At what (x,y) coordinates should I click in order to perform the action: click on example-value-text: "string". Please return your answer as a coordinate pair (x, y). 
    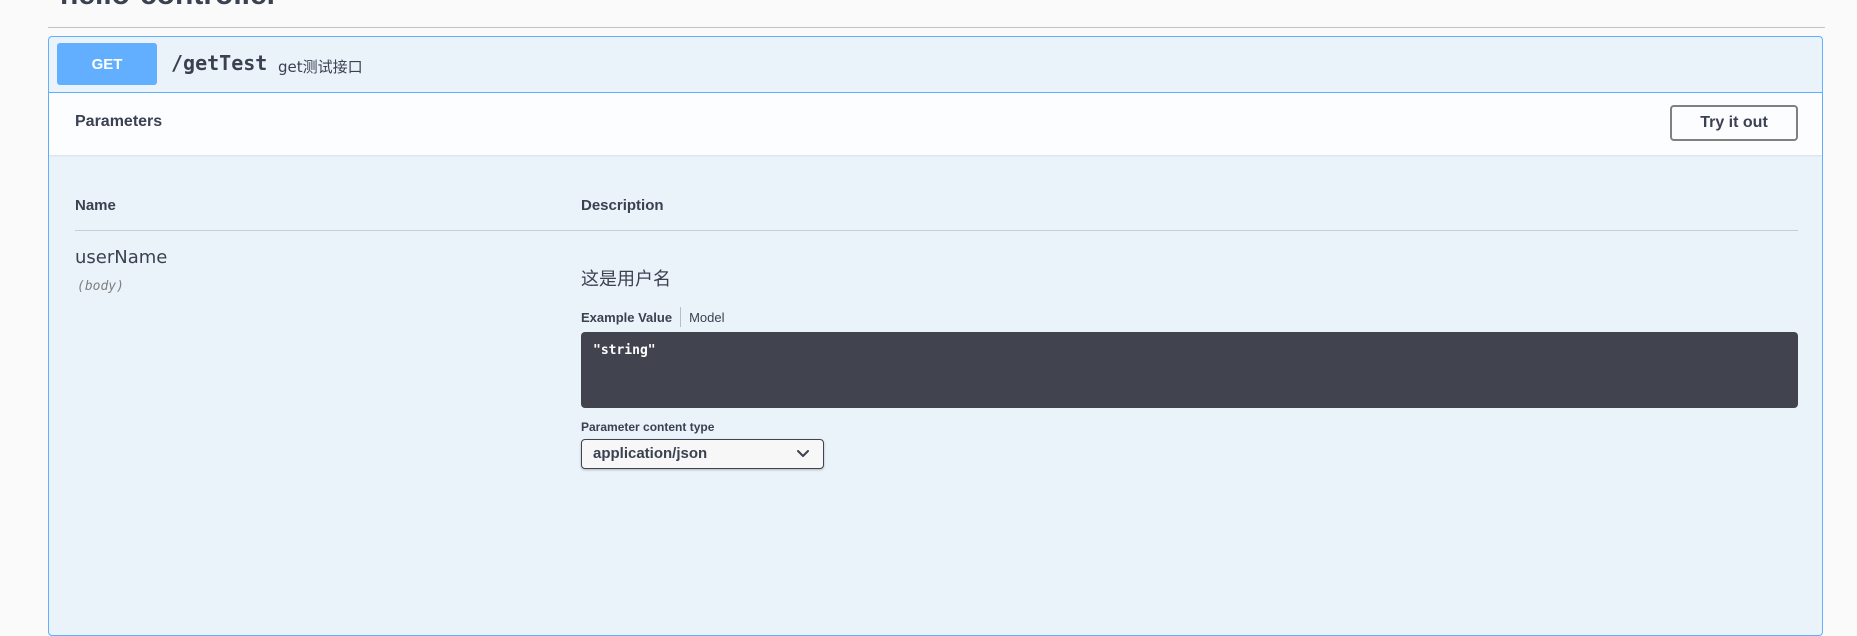
    Looking at the image, I should click on (624, 350).